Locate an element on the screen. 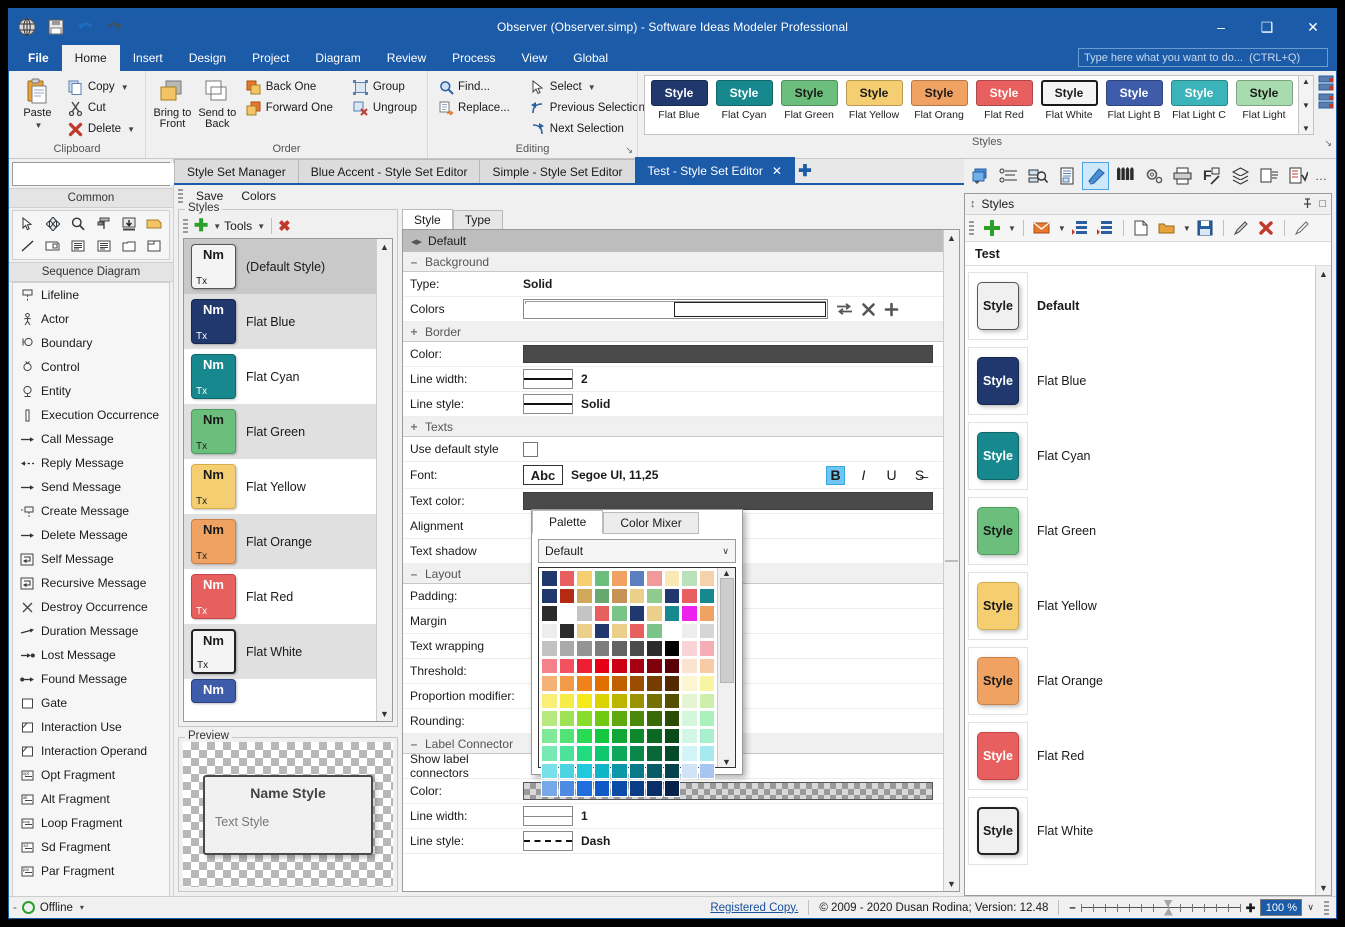 The height and width of the screenshot is (927, 1345). documentation-icon is located at coordinates (1066, 176).